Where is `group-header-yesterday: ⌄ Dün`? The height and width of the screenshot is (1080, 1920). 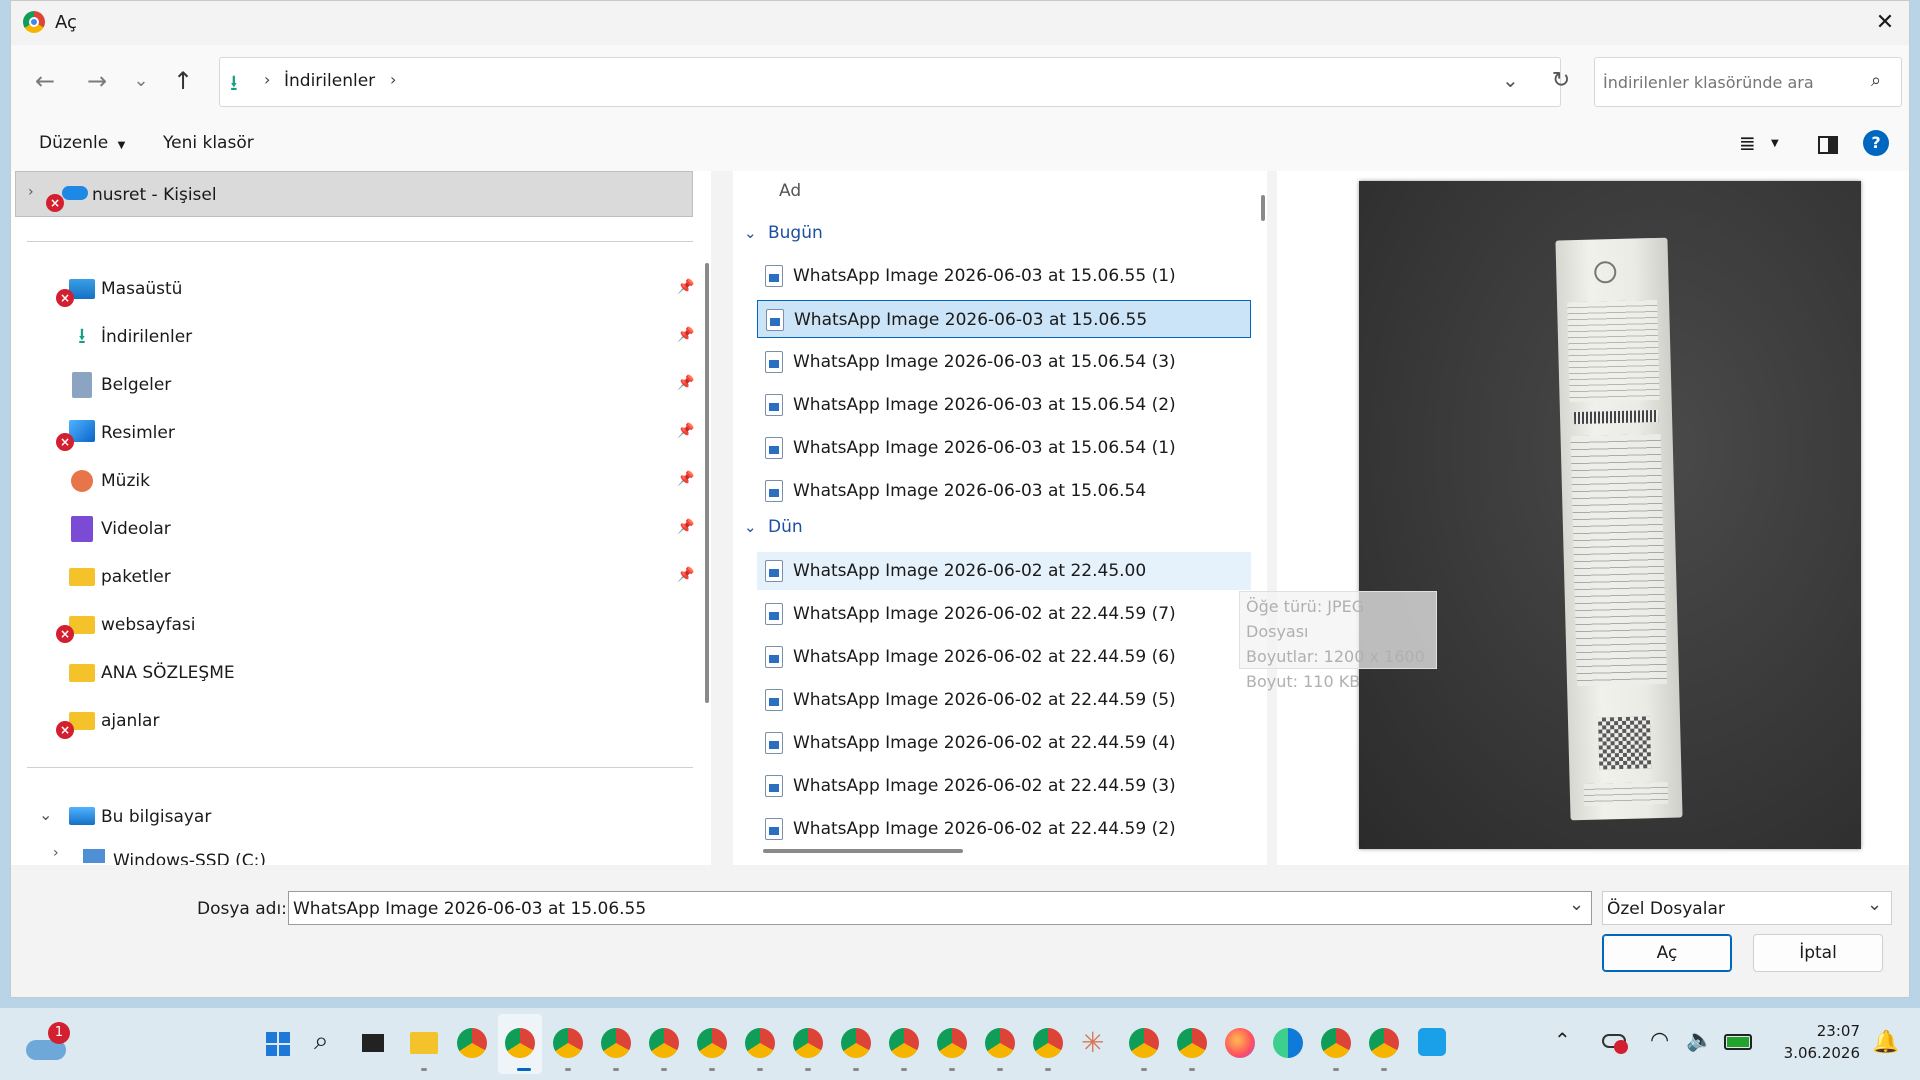
group-header-yesterday: ⌄ Dün is located at coordinates (773, 532).